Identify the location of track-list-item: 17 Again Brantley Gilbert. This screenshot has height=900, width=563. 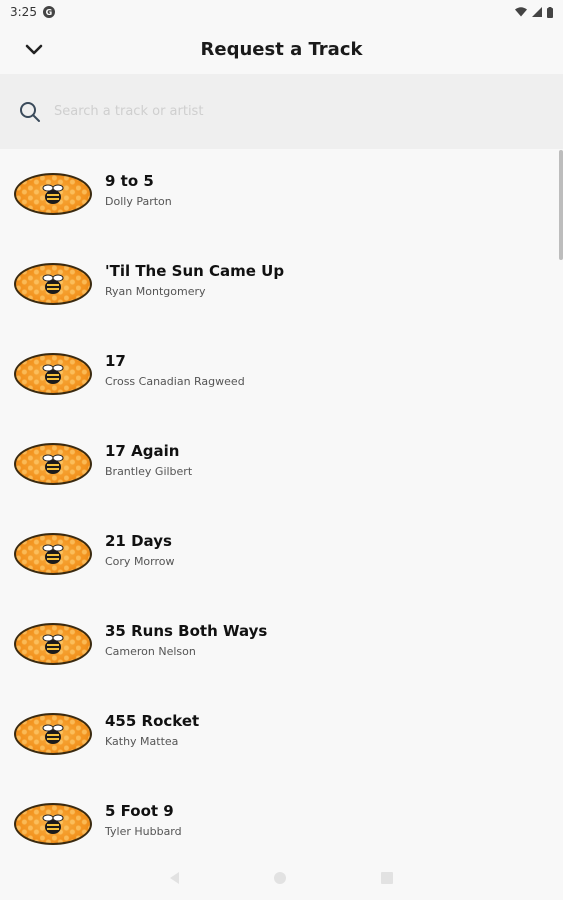
(281, 464).